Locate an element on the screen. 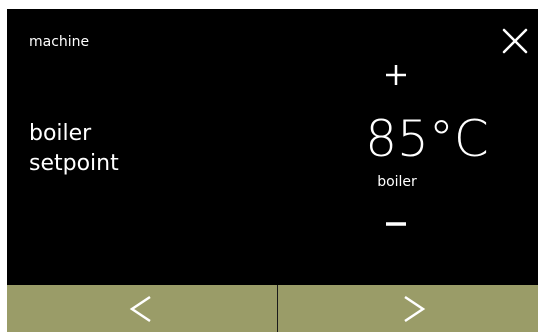 Image resolution: width=545 pixels, height=332 pixels. parameter-label: boiler setpoint is located at coordinates (74, 149).